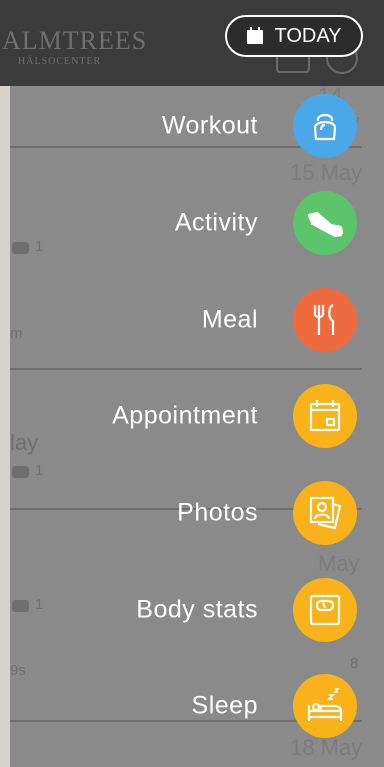  Describe the element at coordinates (216, 222) in the screenshot. I see `menu-label: Activity` at that location.